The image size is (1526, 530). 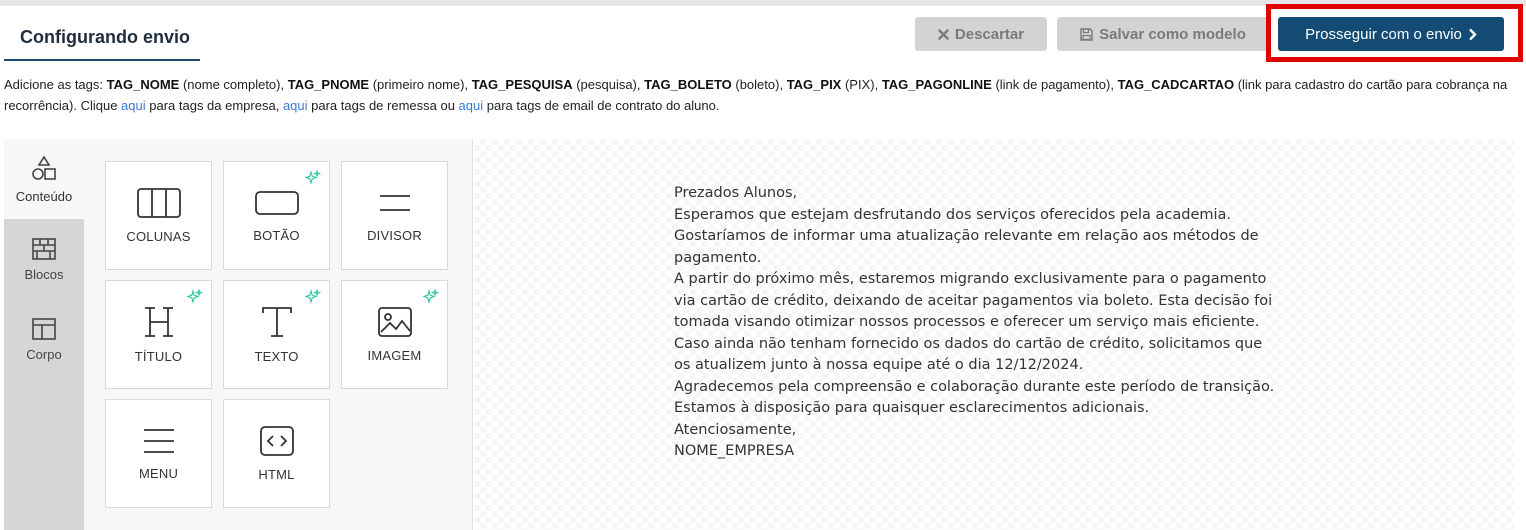 I want to click on tag-pnome: TAG_PNOME, so click(x=328, y=84).